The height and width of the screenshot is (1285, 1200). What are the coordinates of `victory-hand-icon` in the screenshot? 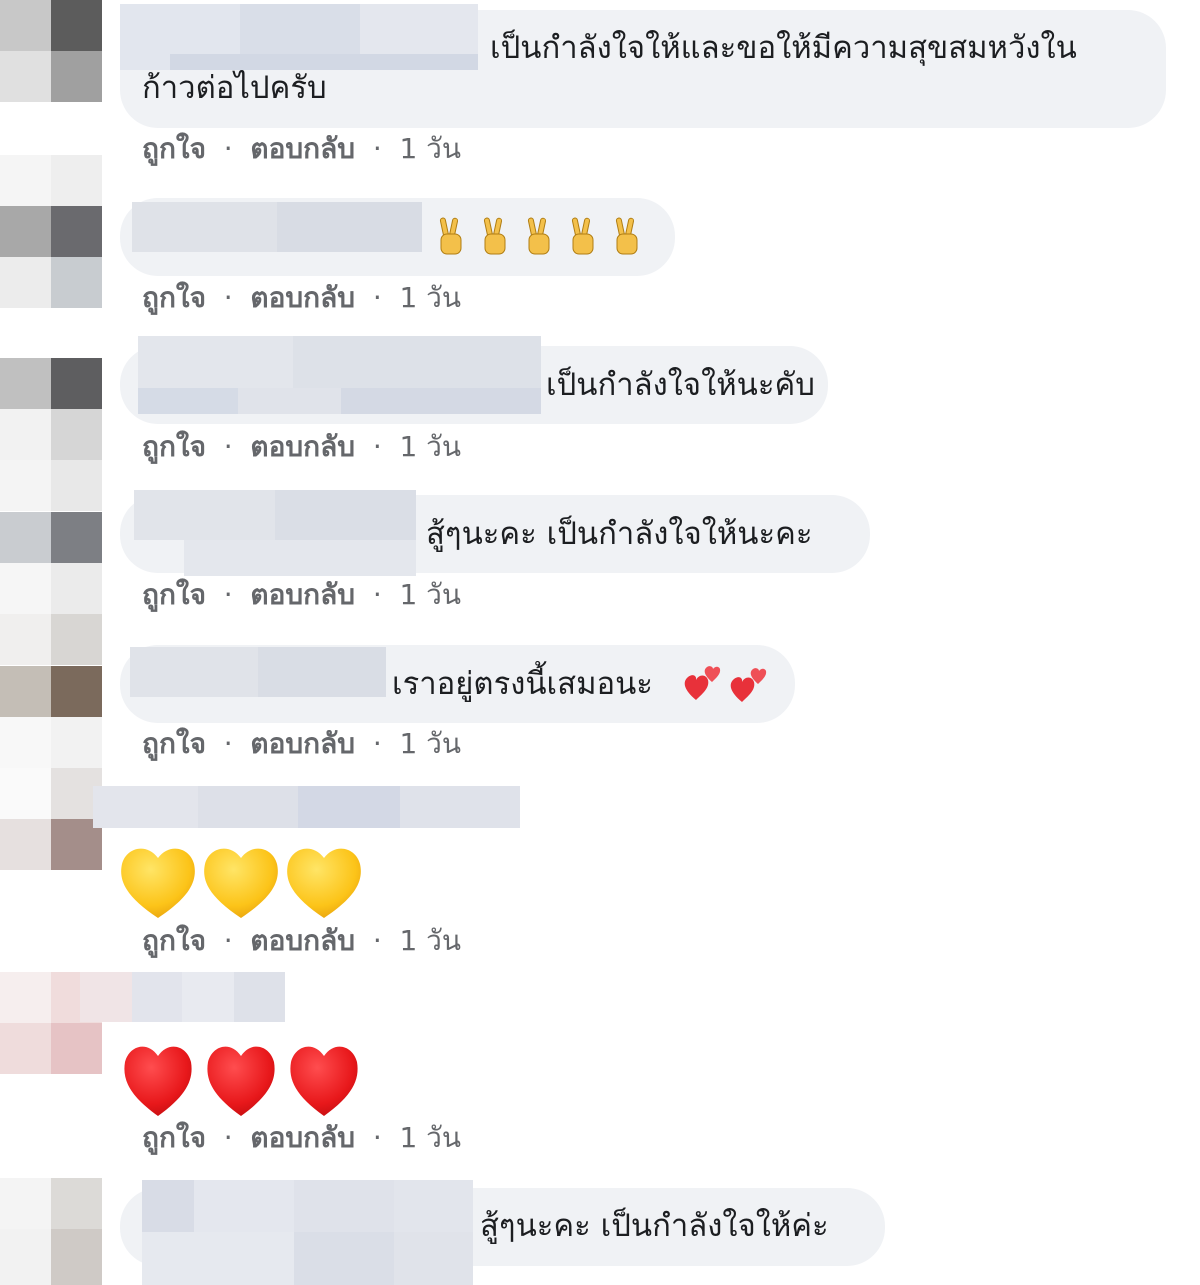 It's located at (538, 236).